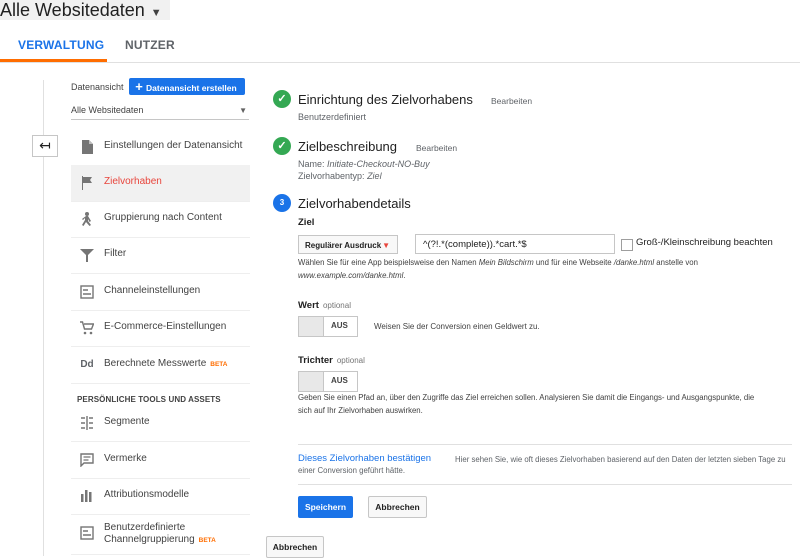  What do you see at coordinates (364, 458) in the screenshot?
I see `verify-goal-link: Dieses Zielvorhaben bestätigen` at bounding box center [364, 458].